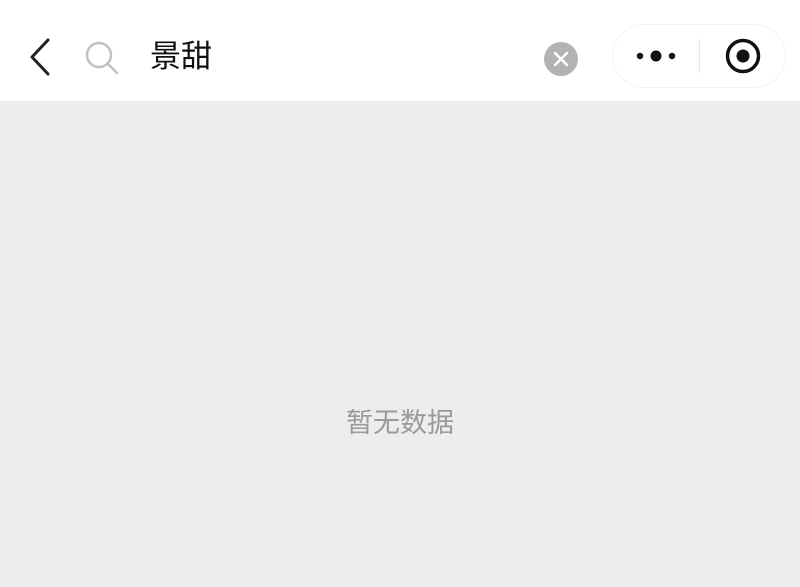  I want to click on mini-program-capsule, so click(699, 56).